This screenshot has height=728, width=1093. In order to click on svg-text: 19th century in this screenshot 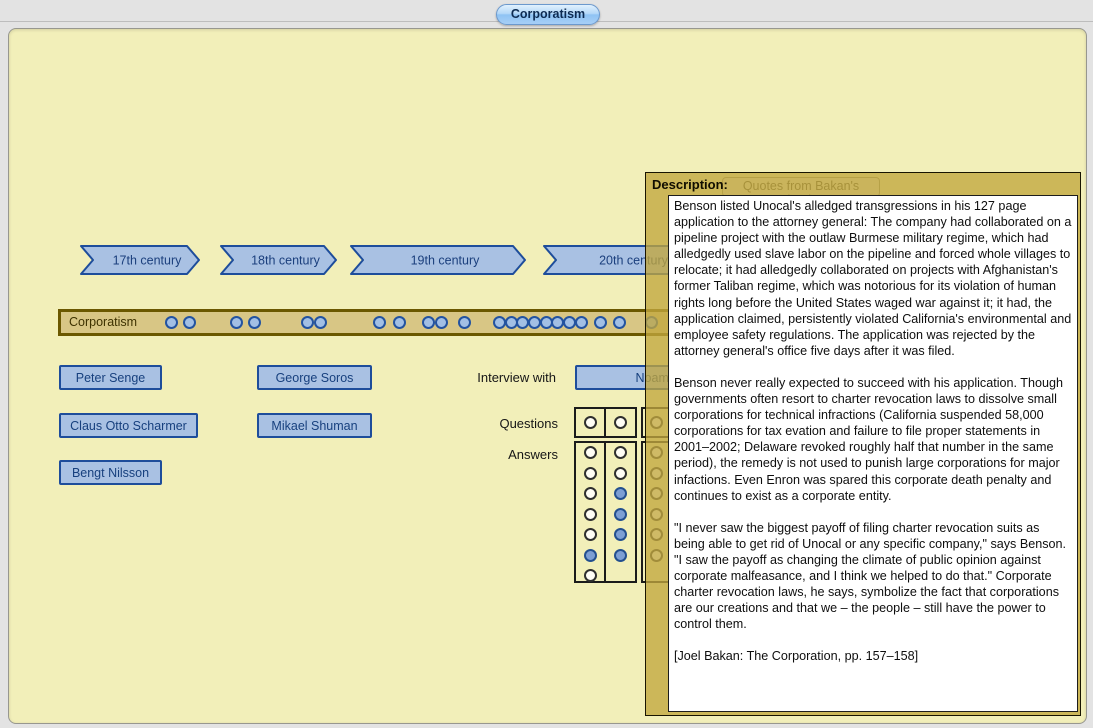, I will do `click(446, 261)`.